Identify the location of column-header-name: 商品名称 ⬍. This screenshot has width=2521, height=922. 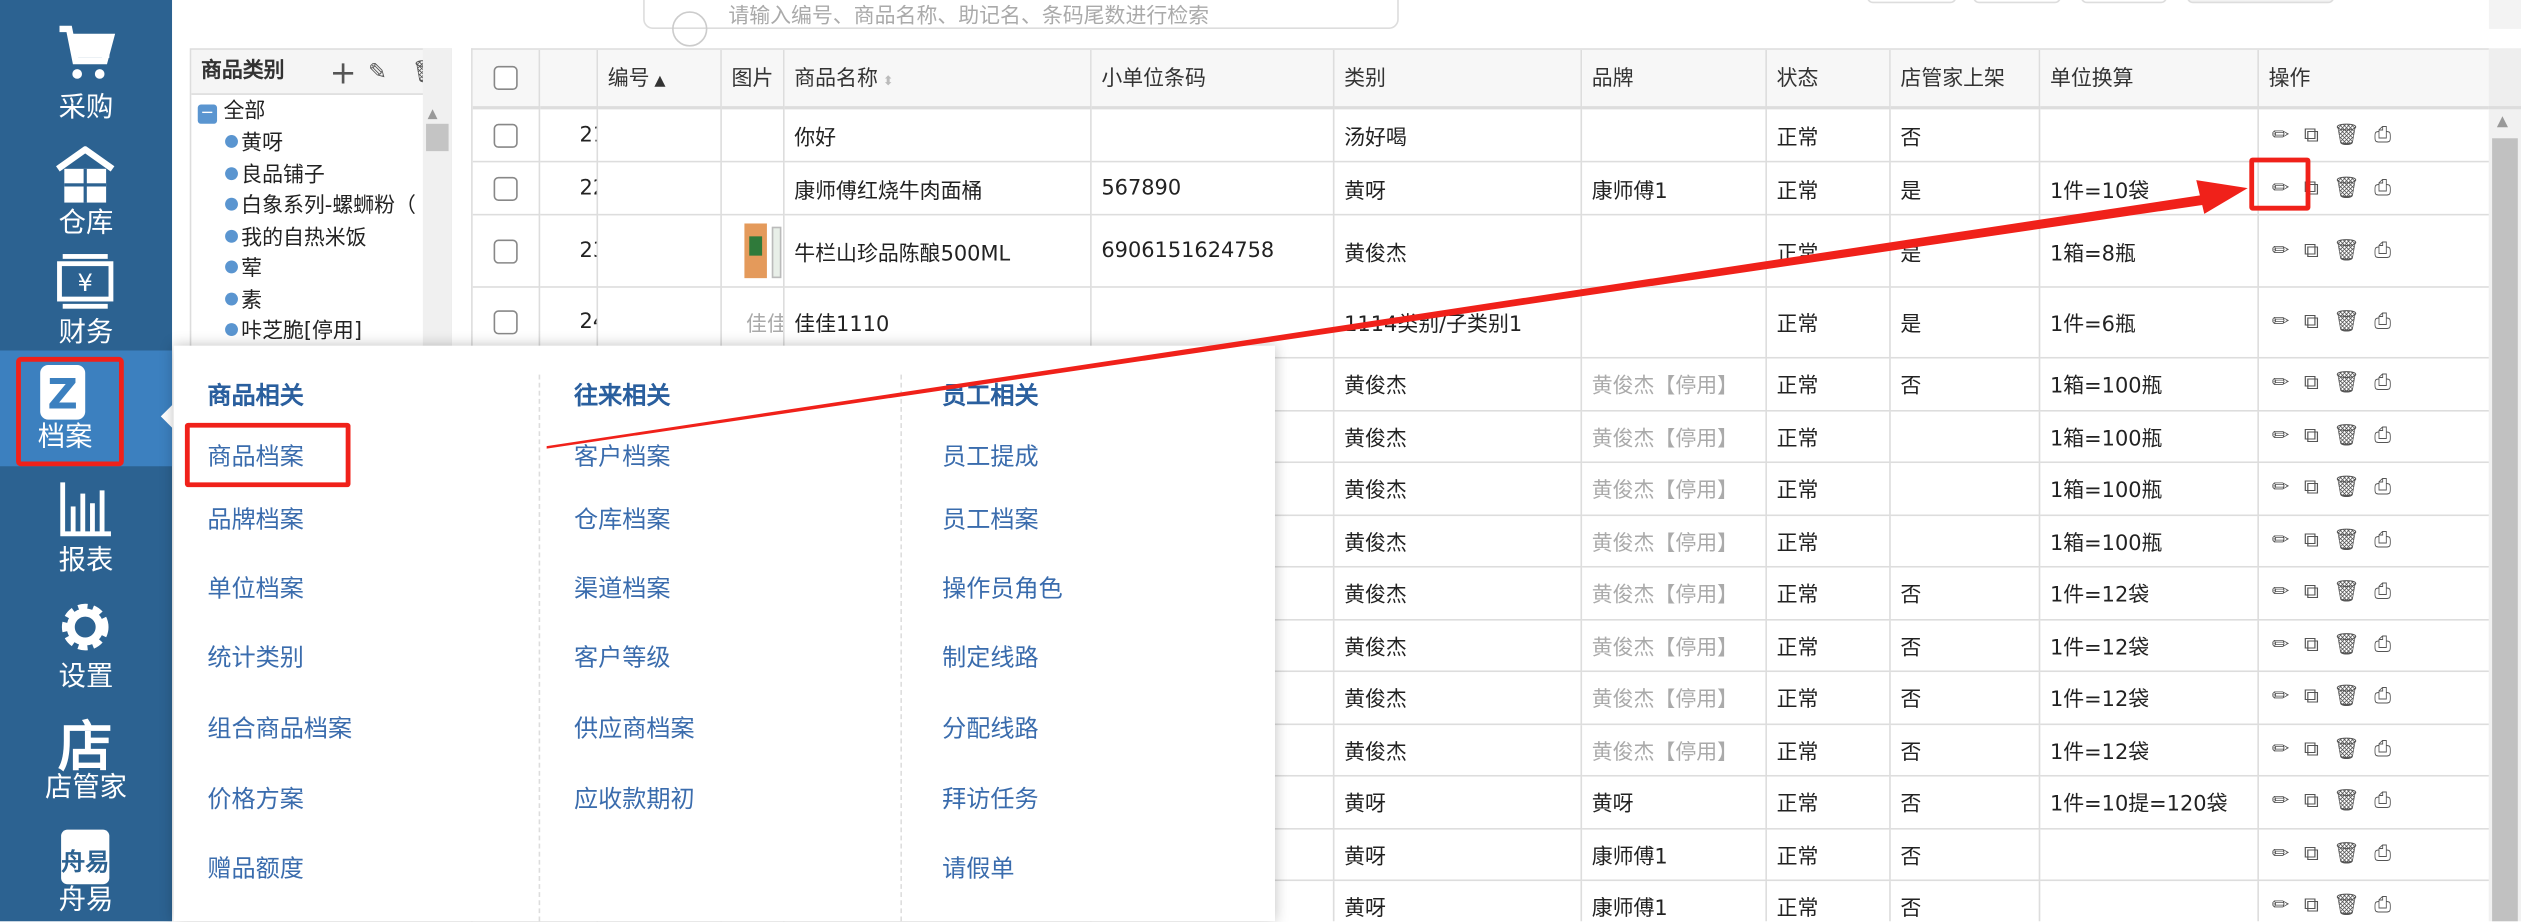
(938, 79).